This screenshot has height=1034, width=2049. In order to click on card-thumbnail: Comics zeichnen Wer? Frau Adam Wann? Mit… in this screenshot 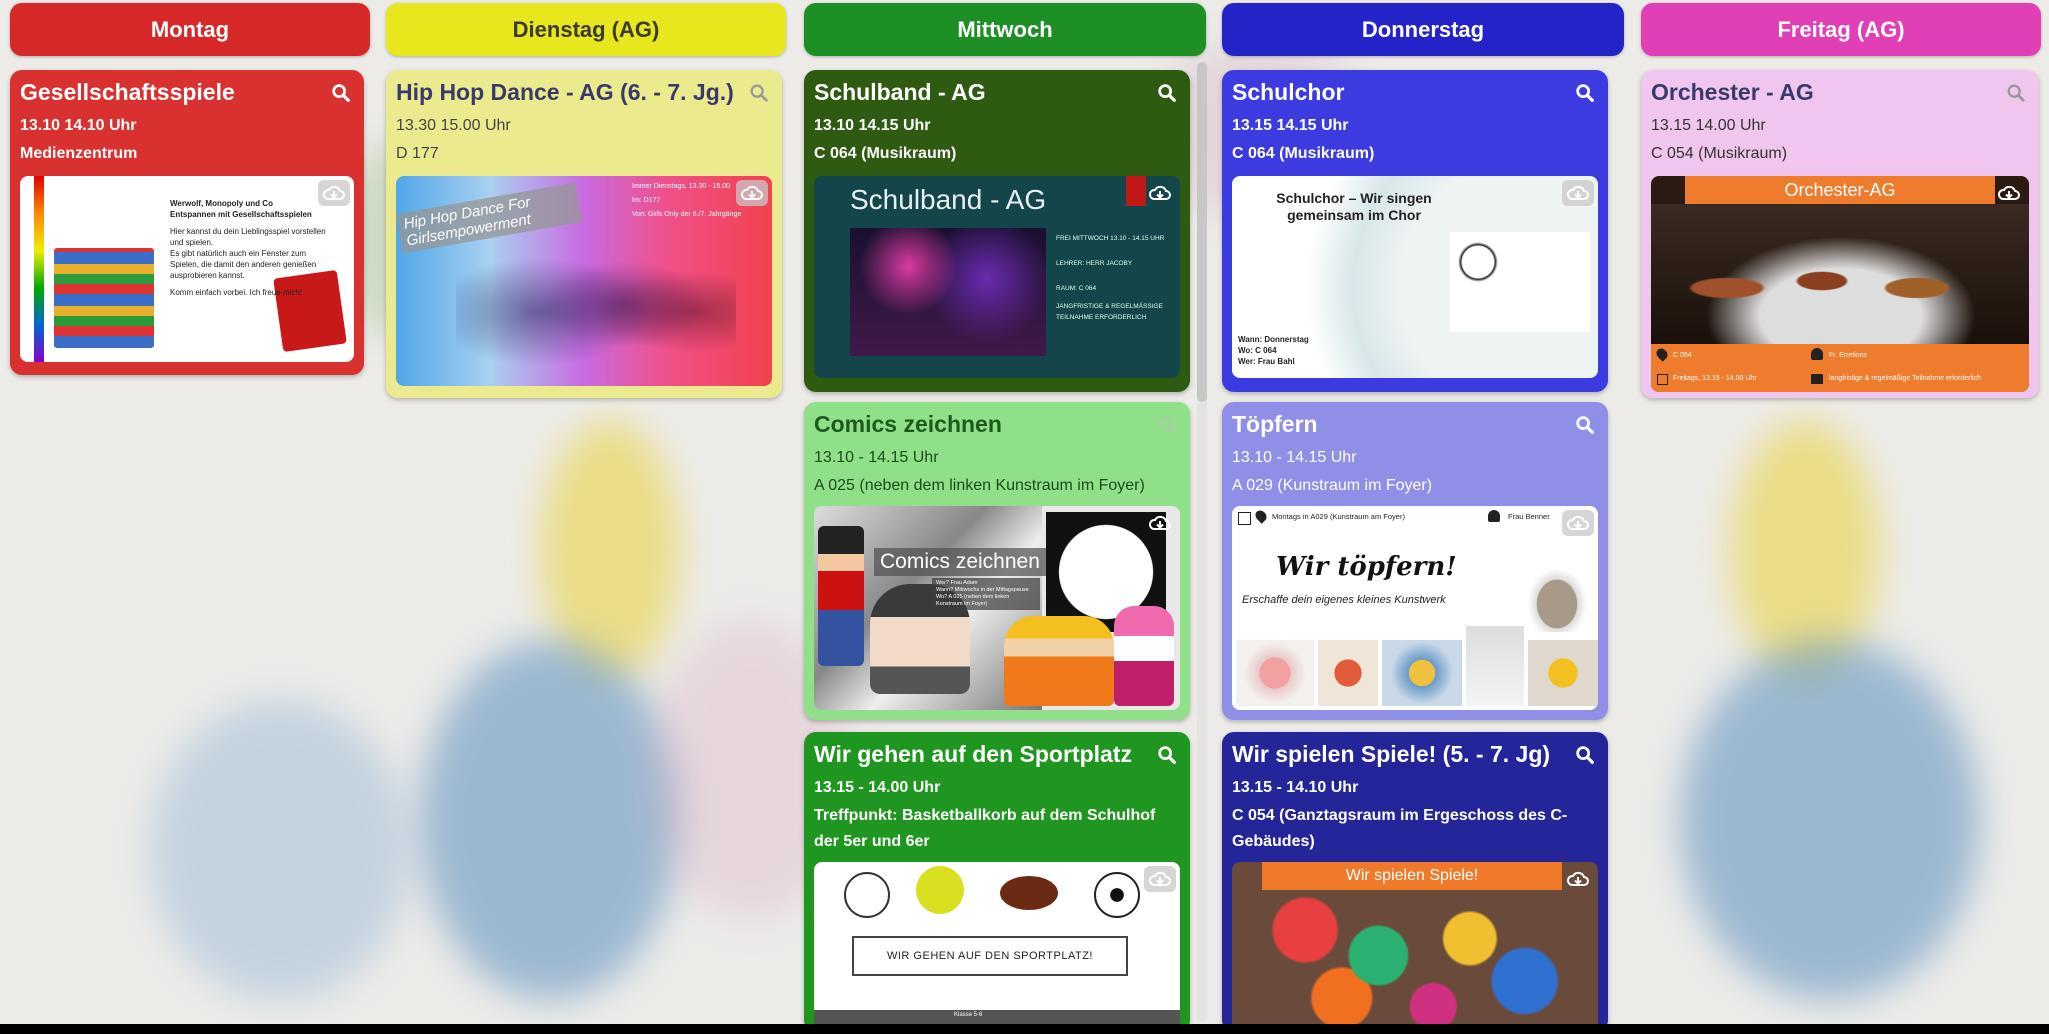, I will do `click(997, 608)`.